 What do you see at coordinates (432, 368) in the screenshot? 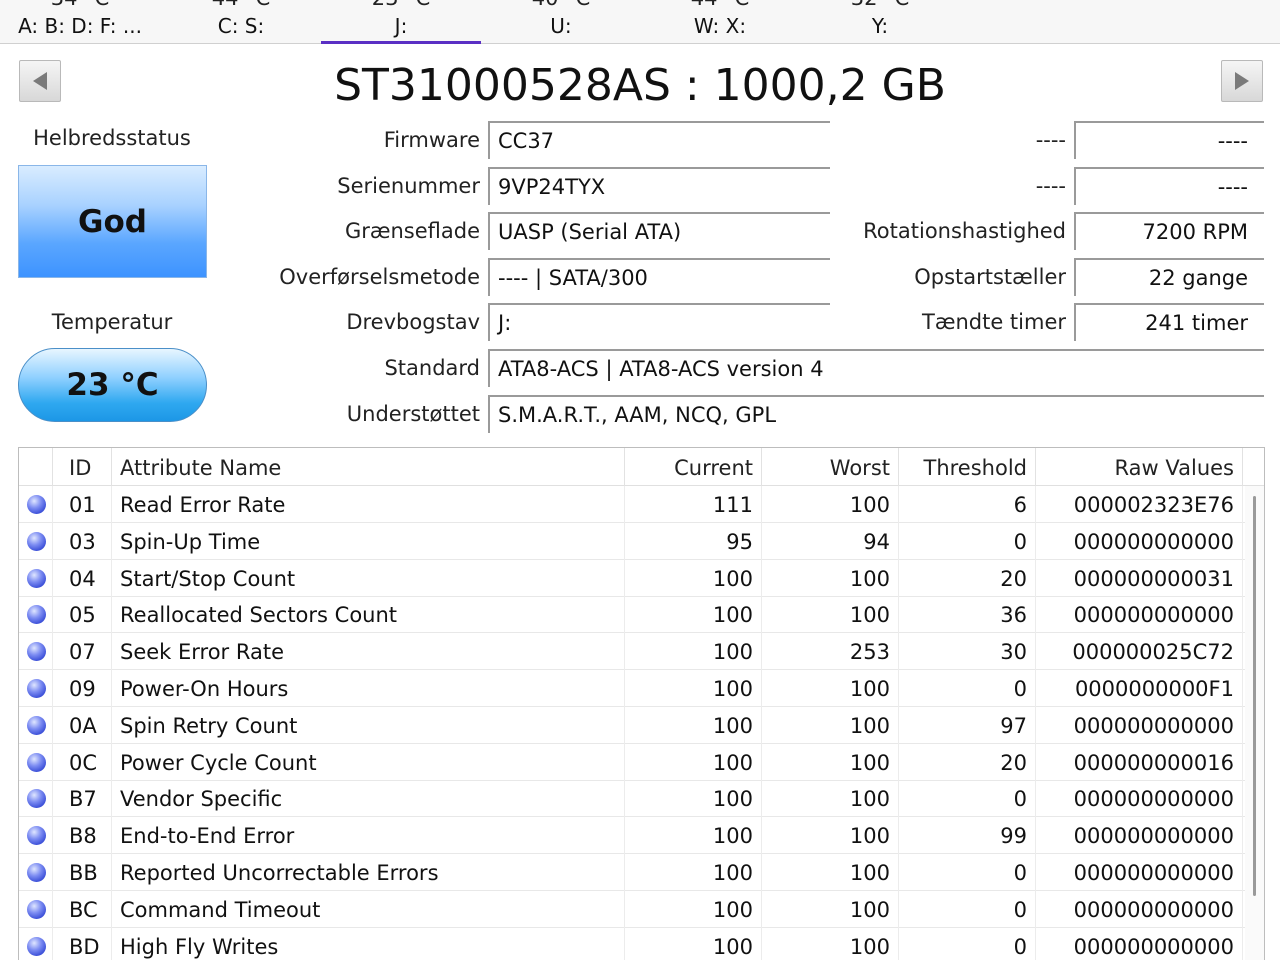
I see `standard-label: Standard` at bounding box center [432, 368].